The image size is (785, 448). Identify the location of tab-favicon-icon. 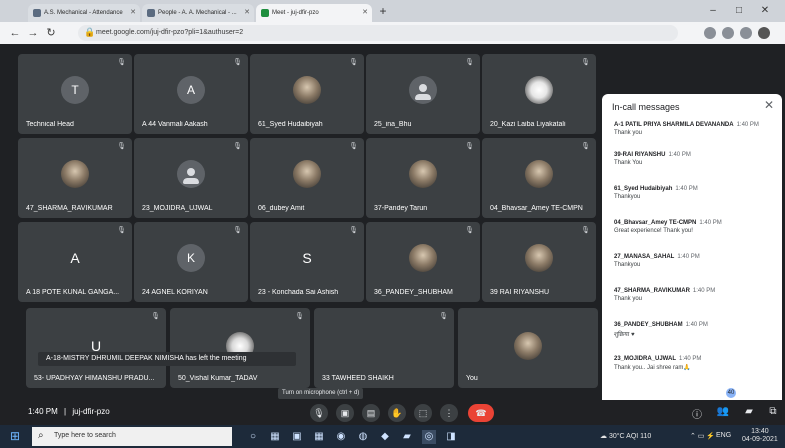
(151, 13).